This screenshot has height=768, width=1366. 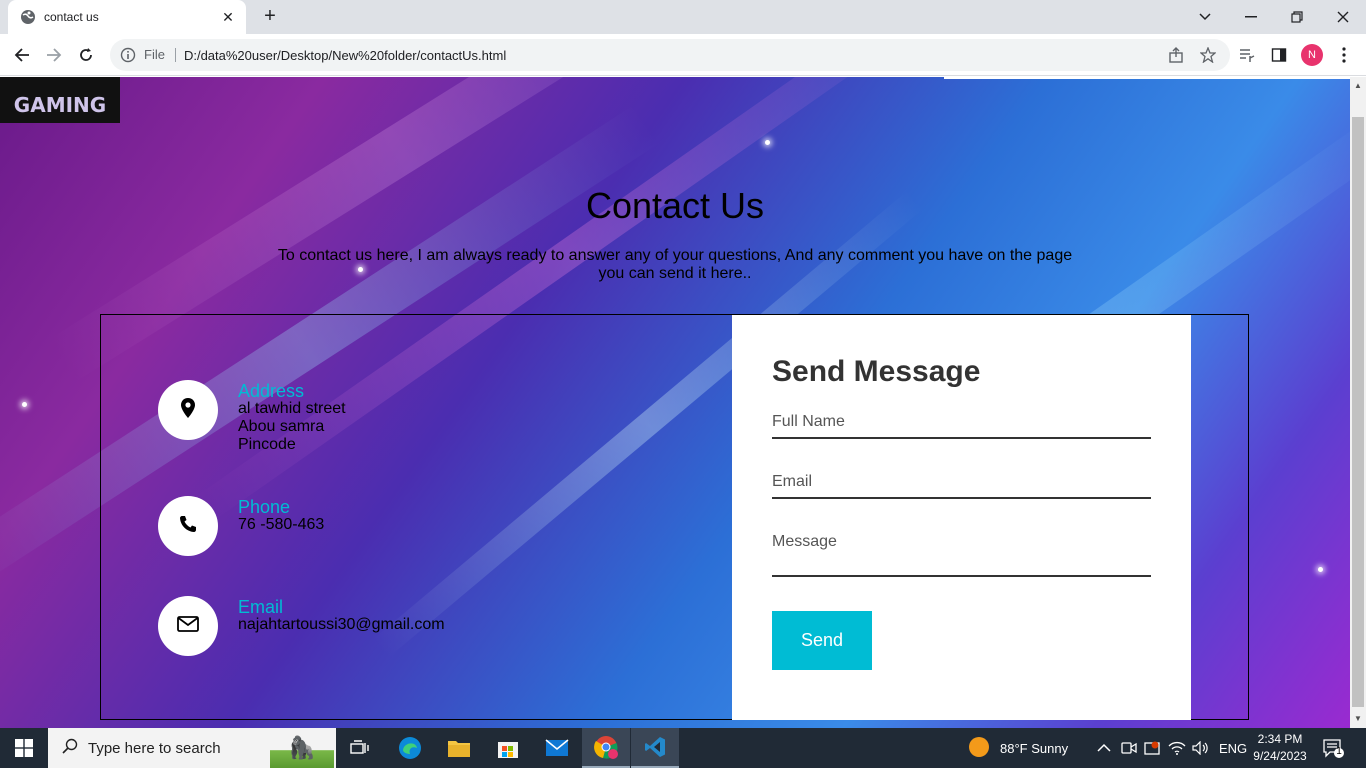 I want to click on reading-list-icon, so click(x=1247, y=55).